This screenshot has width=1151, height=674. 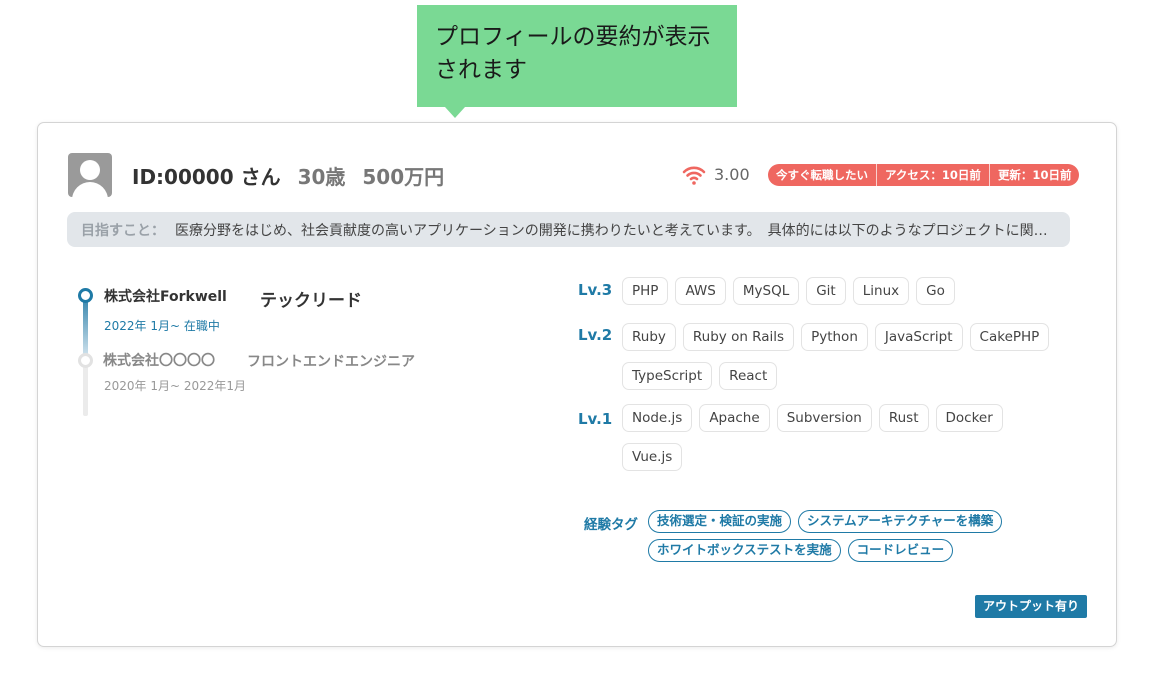 What do you see at coordinates (900, 521) in the screenshot?
I see `experience-tag: システムアーキテクチャーを構築` at bounding box center [900, 521].